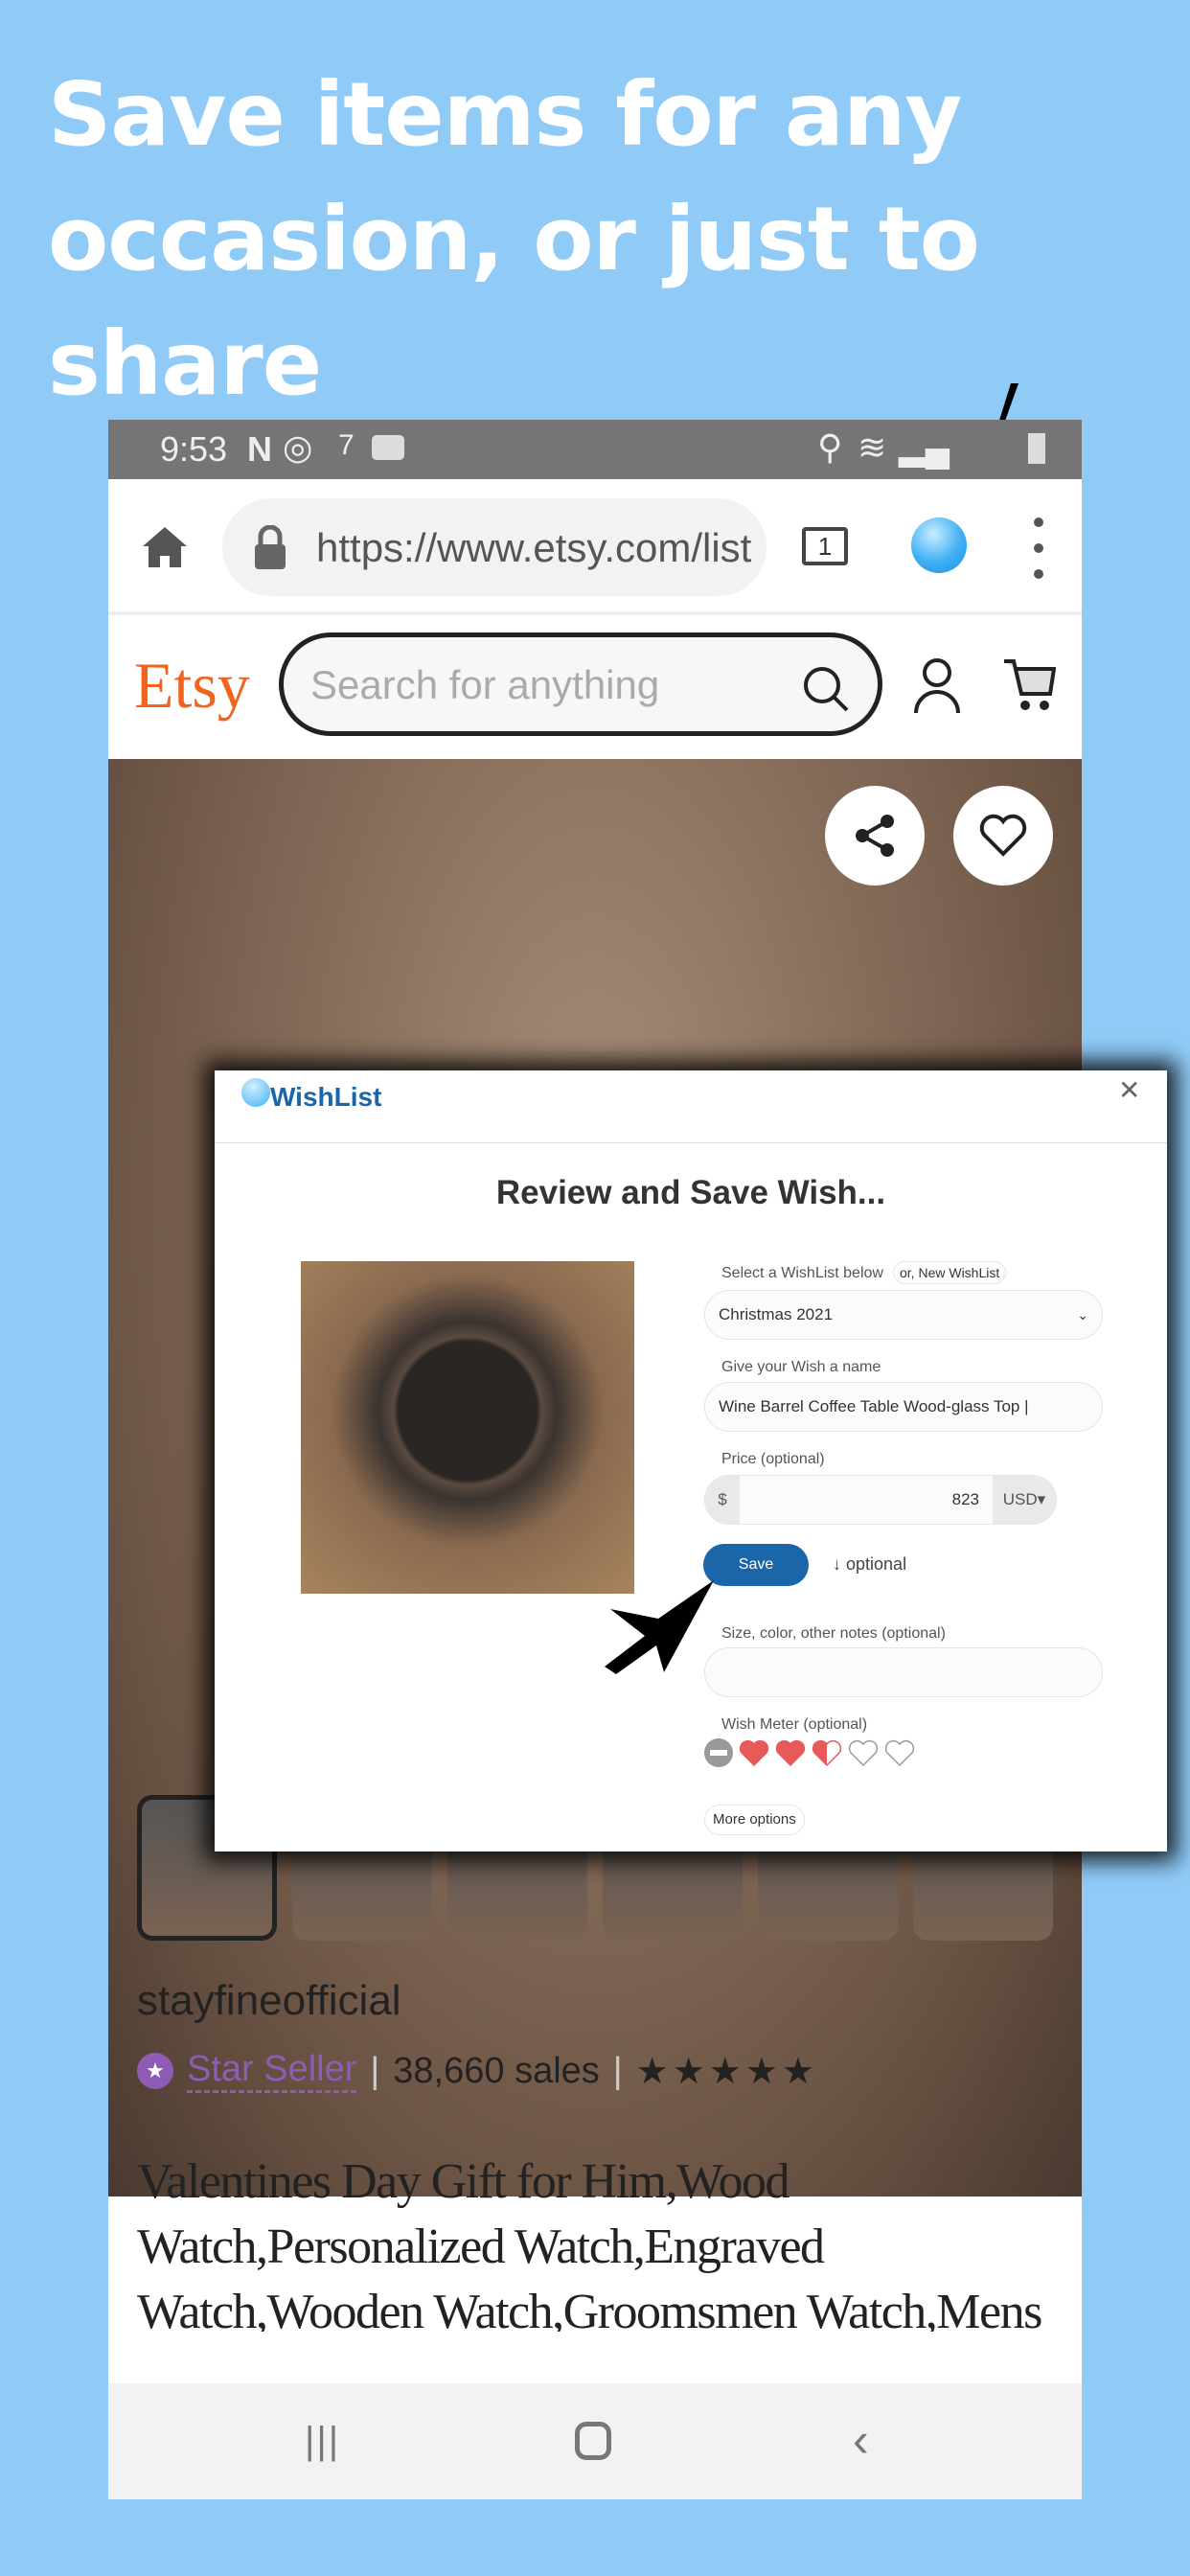 This screenshot has height=2576, width=1190. I want to click on wish-product-image, so click(468, 1427).